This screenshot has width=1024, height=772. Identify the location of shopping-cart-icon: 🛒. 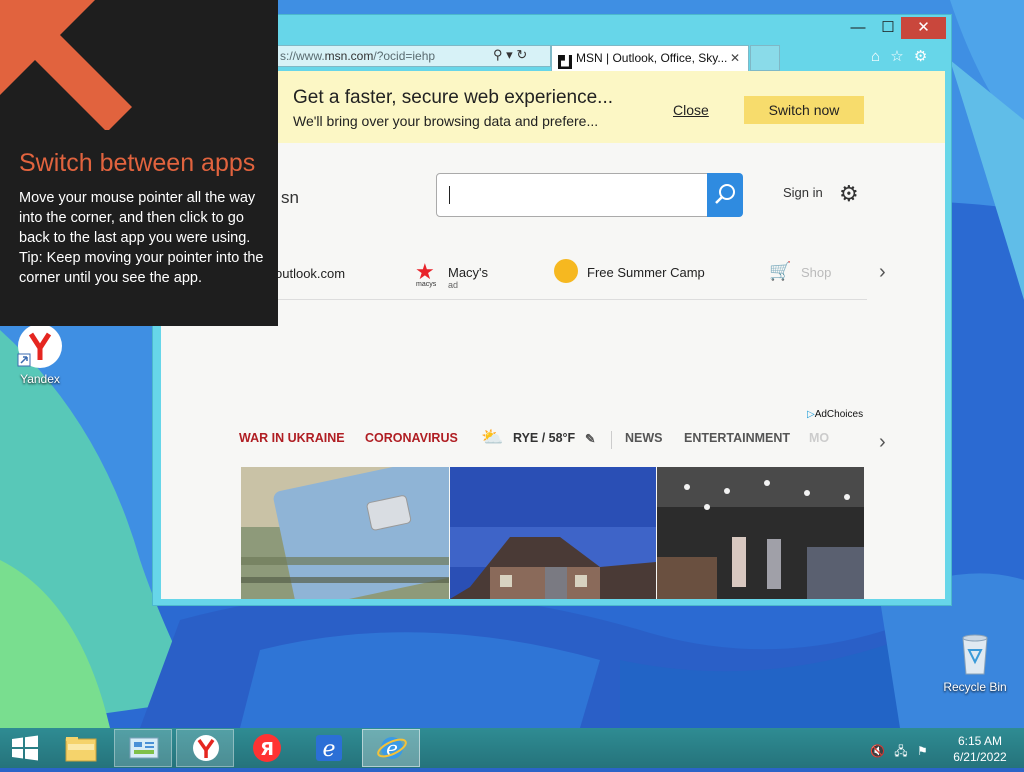
(780, 271).